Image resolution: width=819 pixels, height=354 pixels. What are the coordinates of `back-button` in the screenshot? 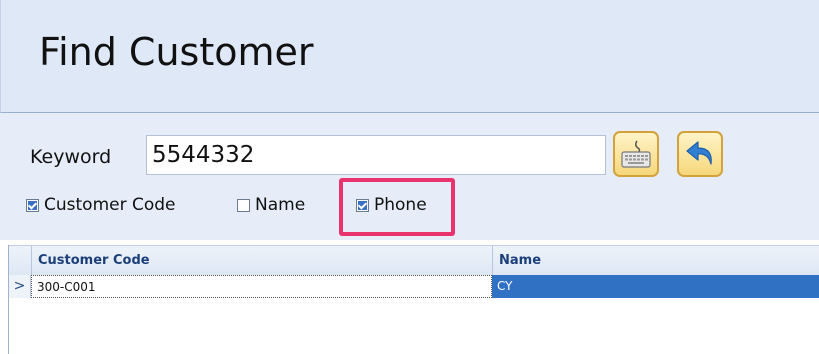 It's located at (700, 154).